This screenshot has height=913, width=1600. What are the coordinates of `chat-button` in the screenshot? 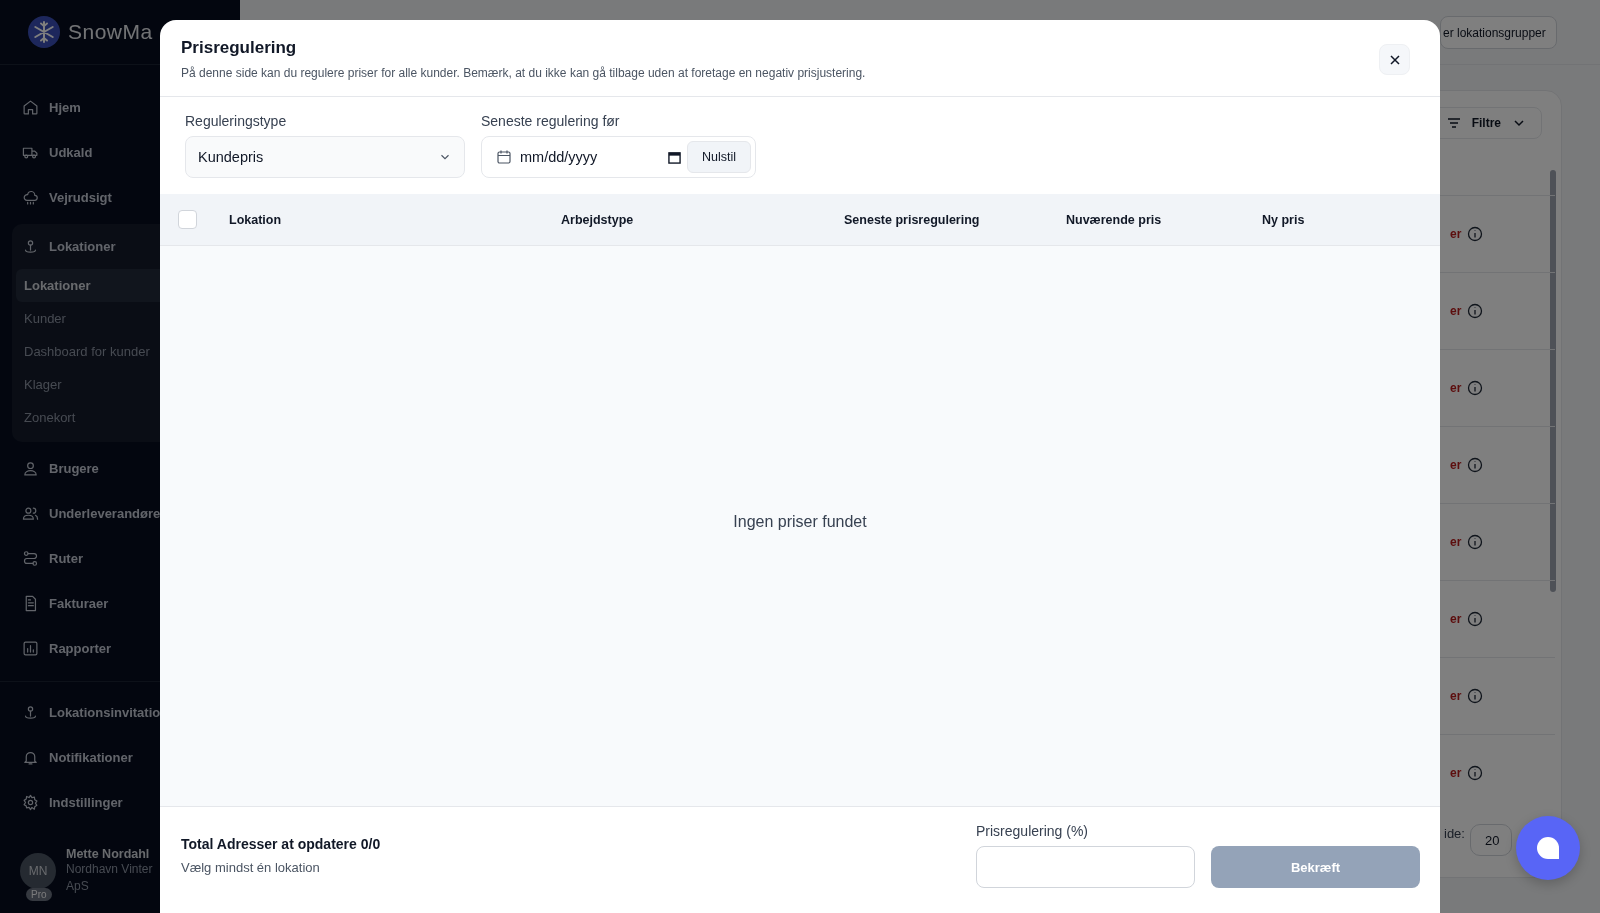 It's located at (1548, 848).